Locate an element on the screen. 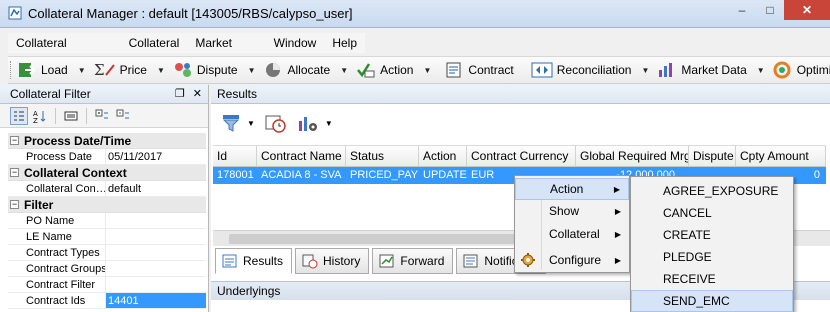  property-row-contract-types: Contract Types is located at coordinates (107, 253).